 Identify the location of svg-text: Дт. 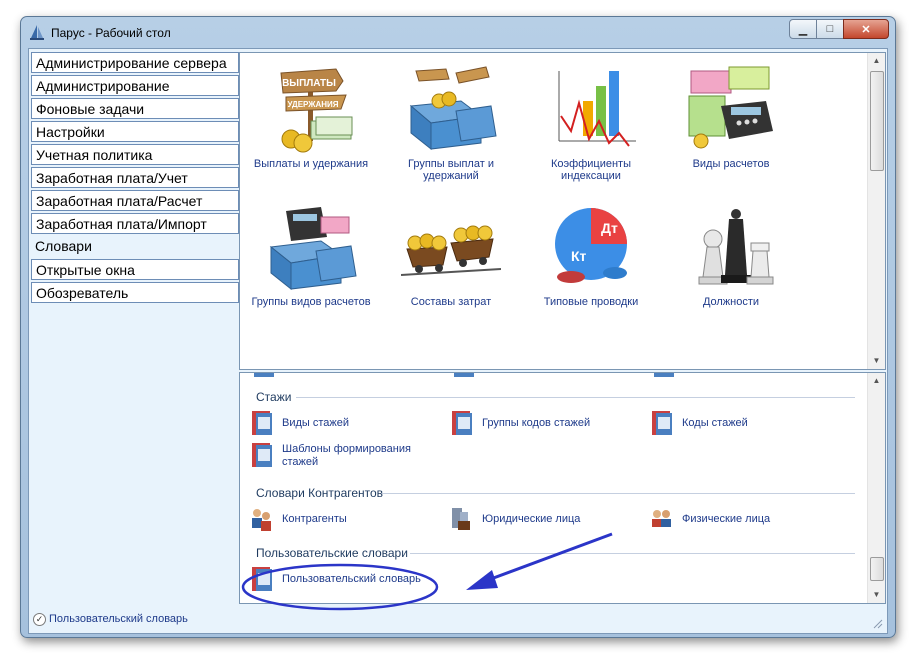
(609, 228).